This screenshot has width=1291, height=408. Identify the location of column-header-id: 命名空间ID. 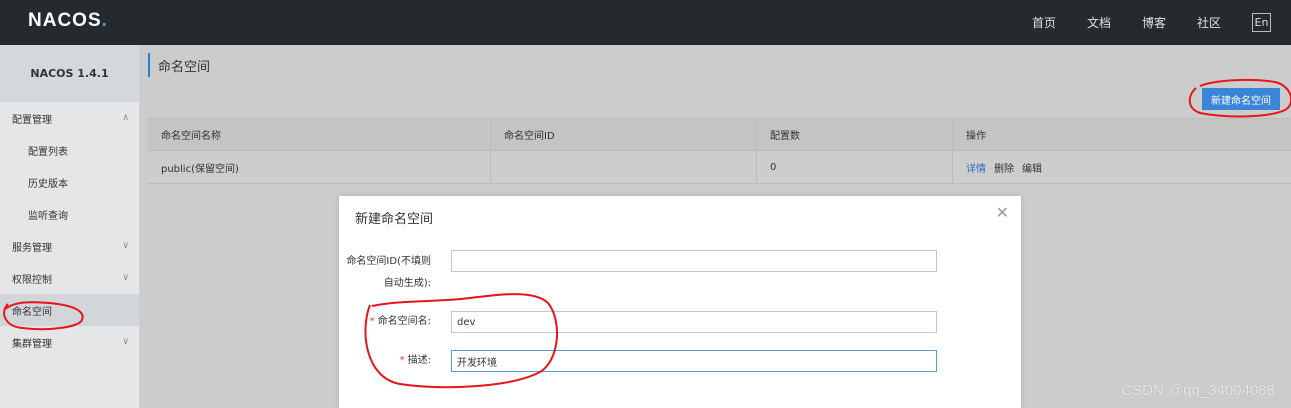
(624, 134).